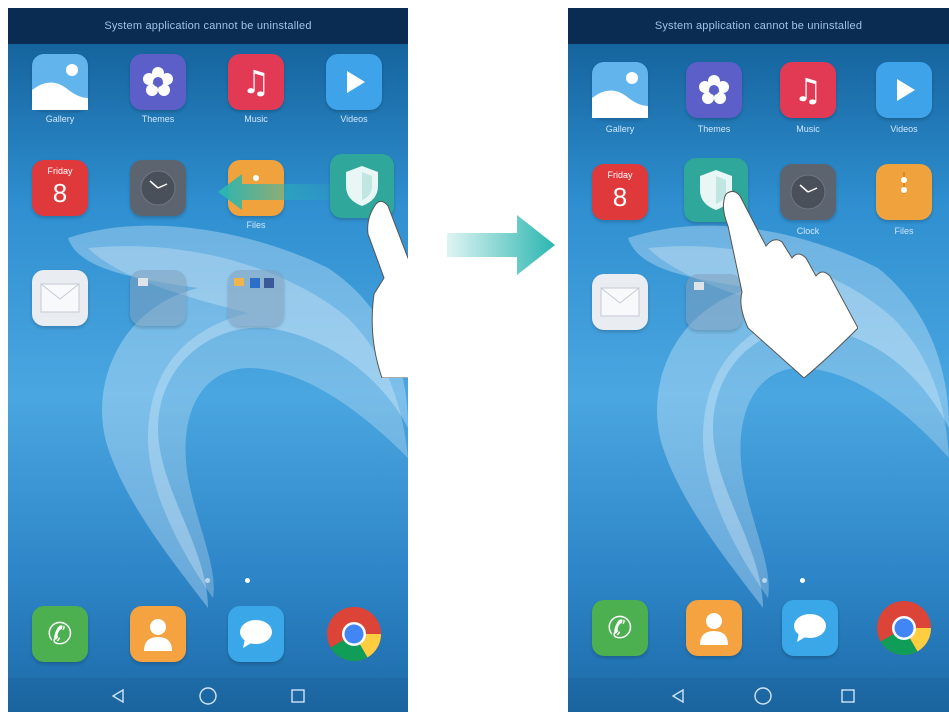  I want to click on clock-app, so click(158, 188).